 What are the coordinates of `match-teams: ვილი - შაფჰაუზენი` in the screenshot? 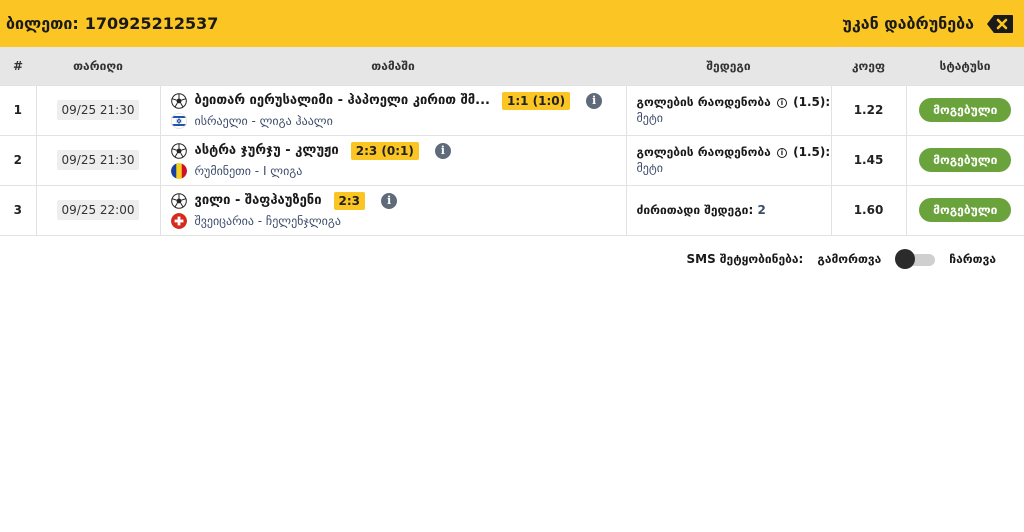 It's located at (258, 200).